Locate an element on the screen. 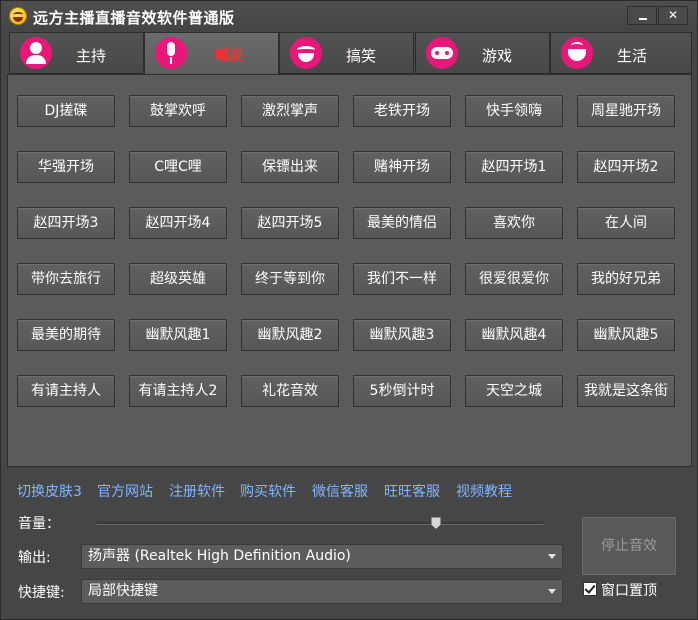  link-register: 注册软件 is located at coordinates (197, 491).